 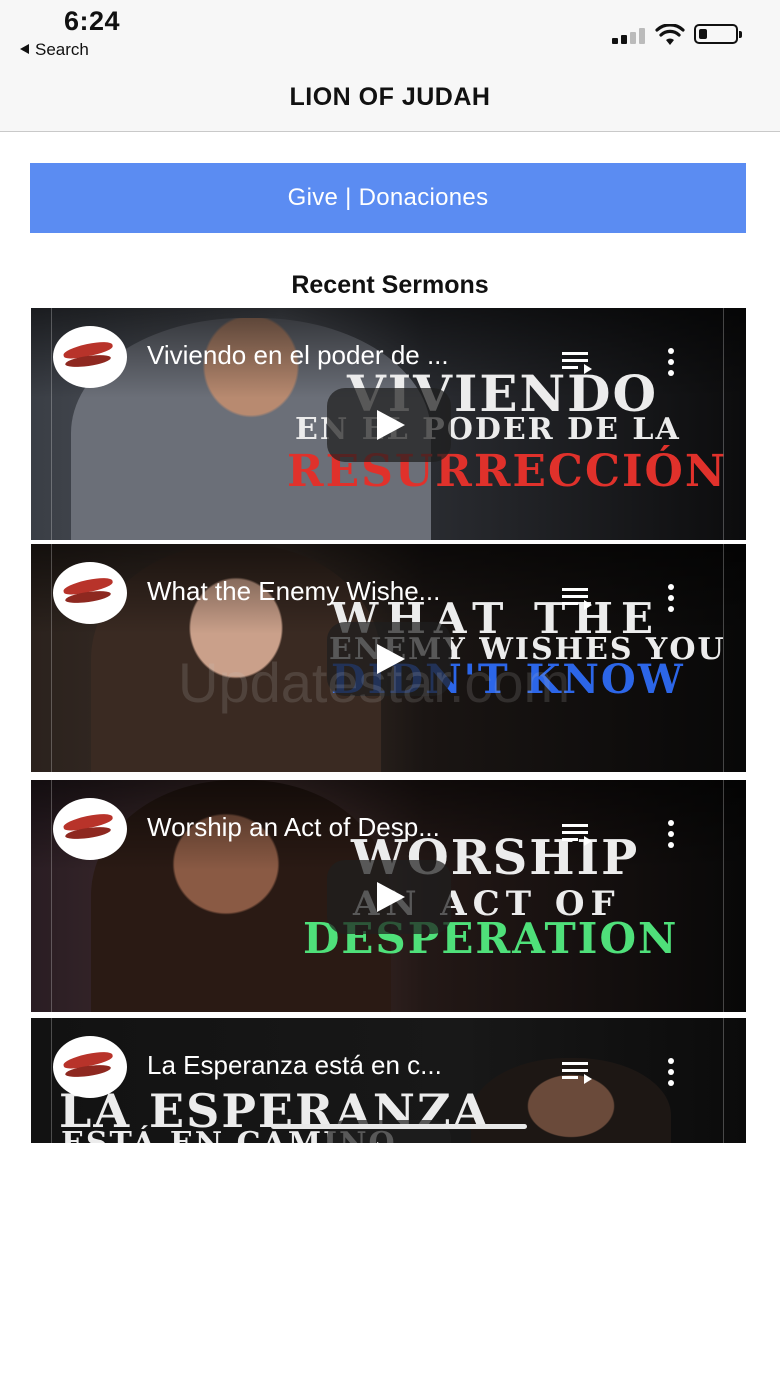 I want to click on navigation-bar: LION OF JUDAH, so click(x=390, y=99).